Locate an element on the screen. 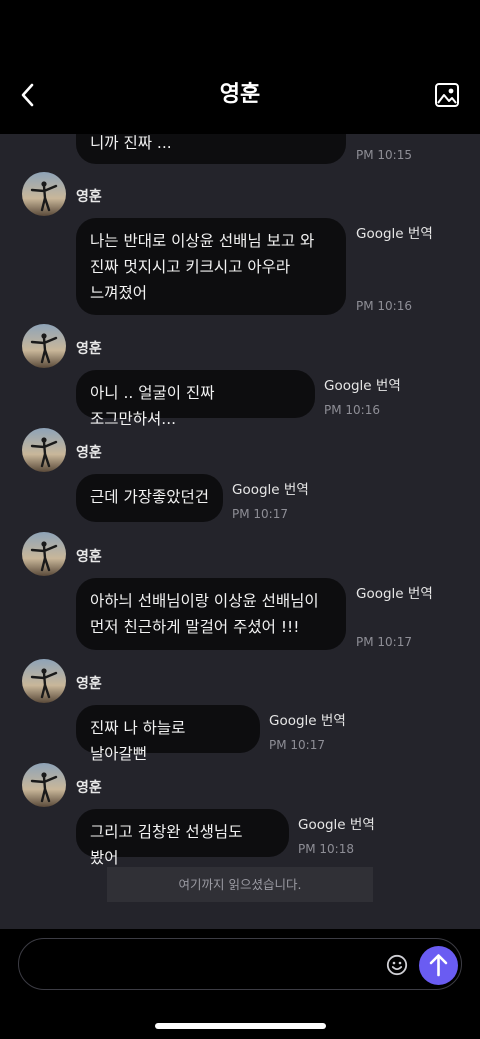 The height and width of the screenshot is (1039, 480). message-text: 그리고 김창완 선생님도 봤어 is located at coordinates (166, 845).